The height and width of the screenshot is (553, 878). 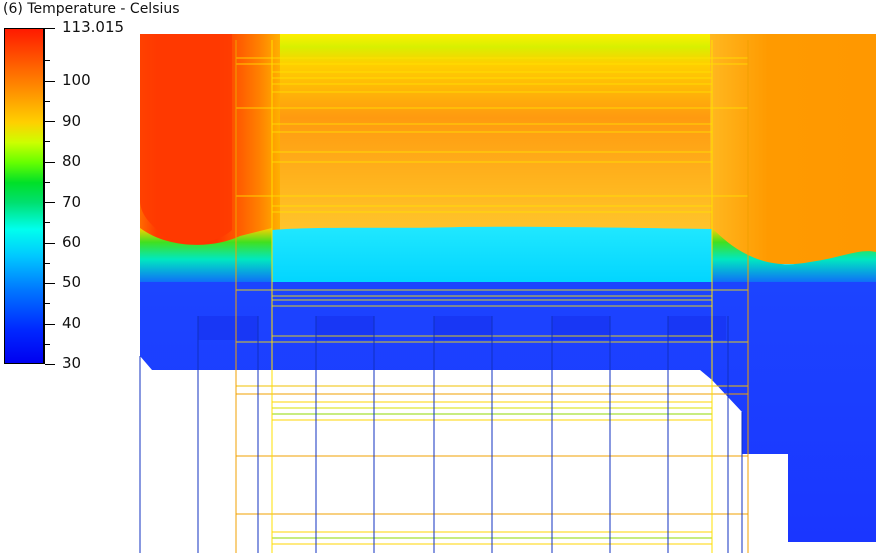 I want to click on colorbar, so click(x=24, y=196).